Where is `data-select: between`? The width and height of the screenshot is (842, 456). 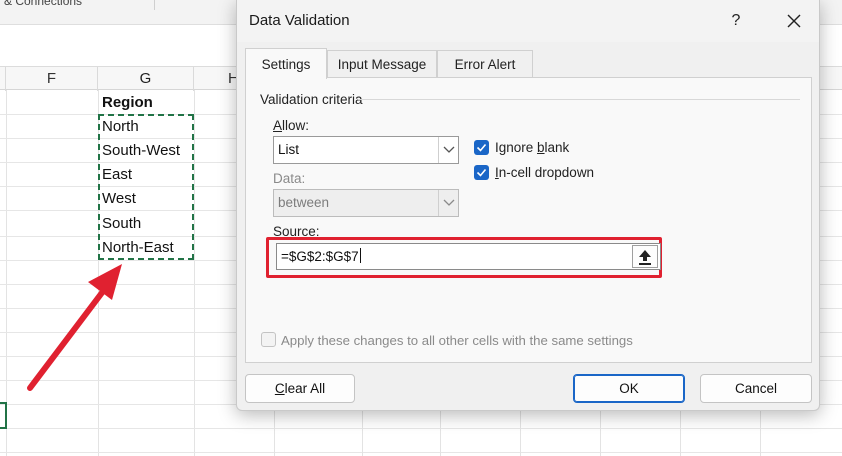 data-select: between is located at coordinates (366, 203).